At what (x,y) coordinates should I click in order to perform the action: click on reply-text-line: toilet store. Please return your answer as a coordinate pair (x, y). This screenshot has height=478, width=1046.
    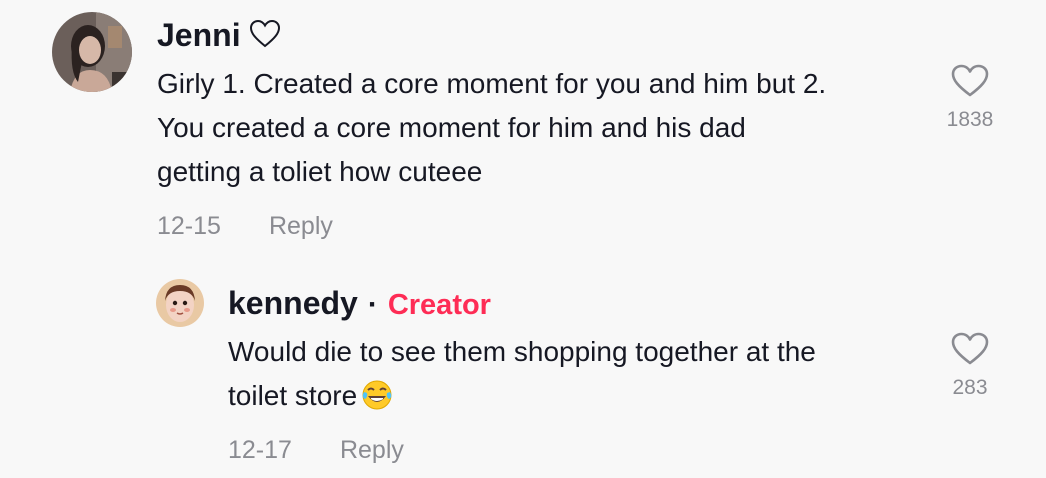
    Looking at the image, I should click on (293, 395).